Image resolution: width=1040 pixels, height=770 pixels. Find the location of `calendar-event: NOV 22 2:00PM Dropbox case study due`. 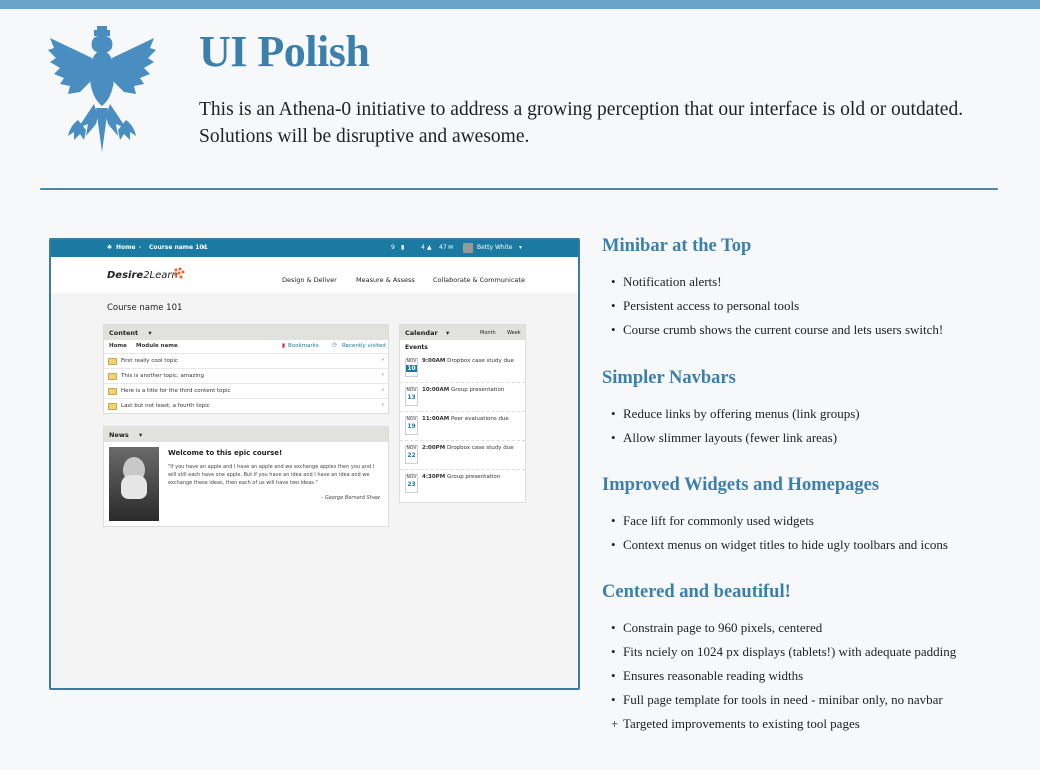

calendar-event: NOV 22 2:00PM Dropbox case study due is located at coordinates (462, 455).